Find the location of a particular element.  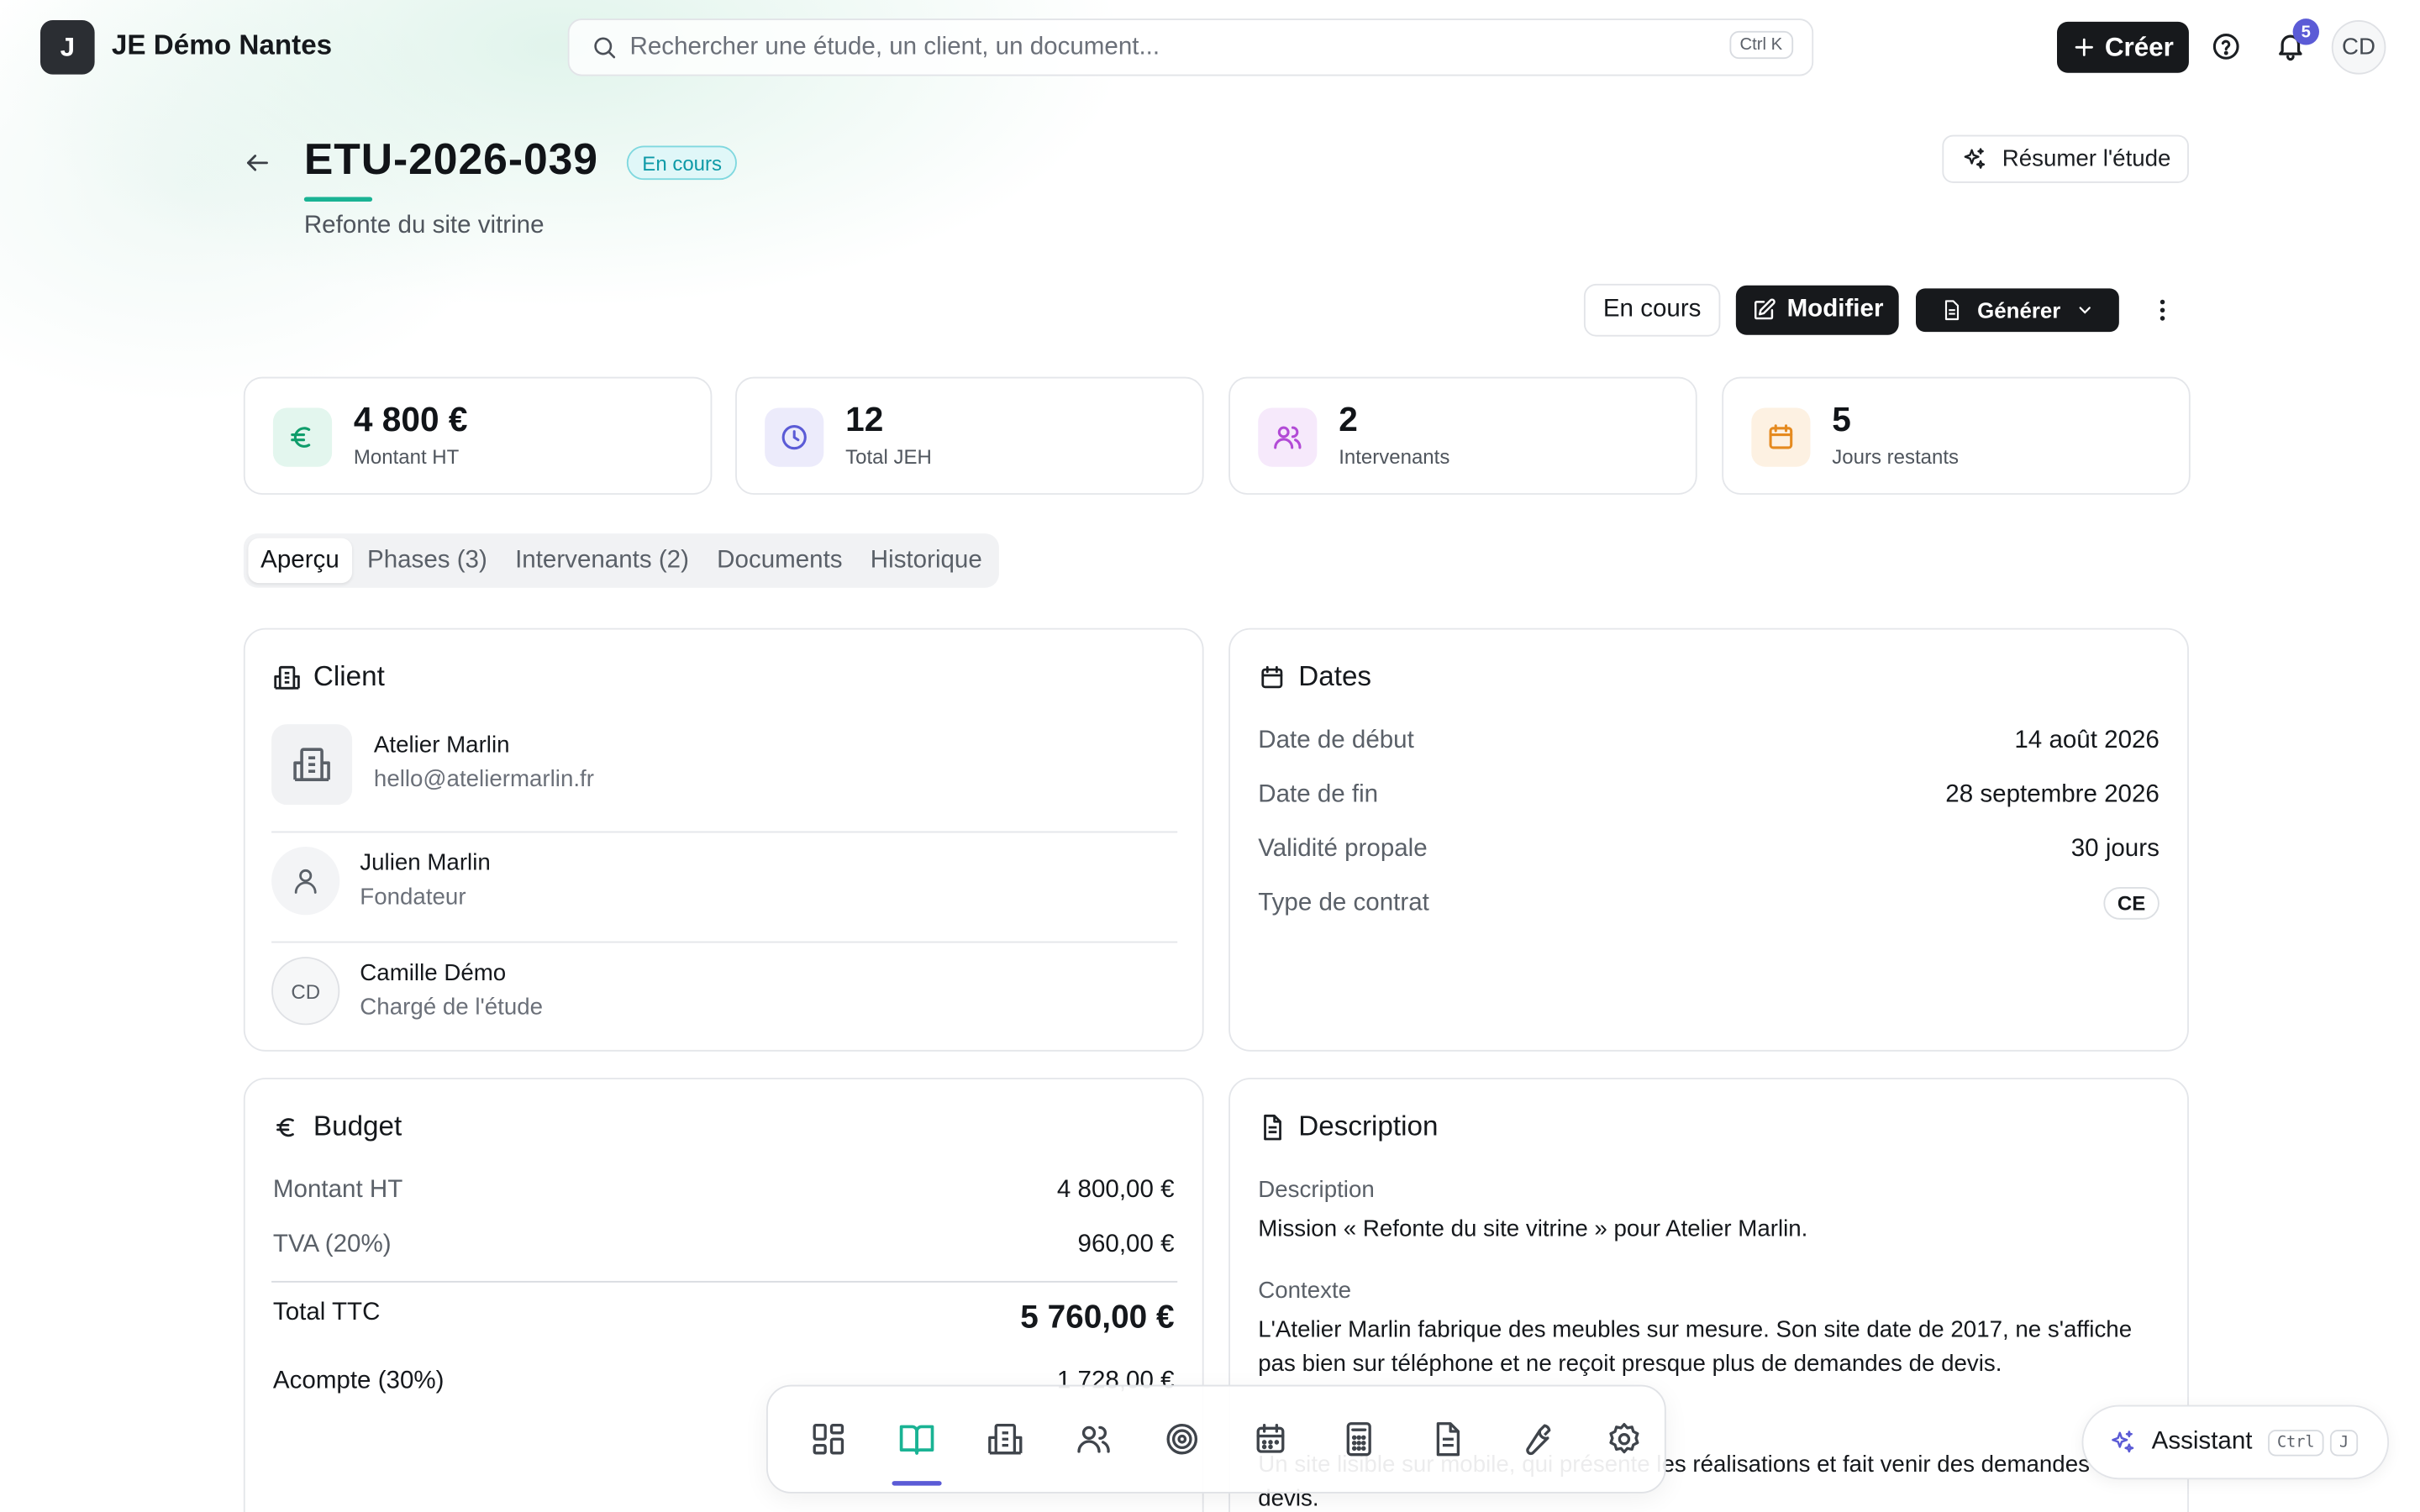

summarize-button: Résumer l'étude is located at coordinates (2065, 158).